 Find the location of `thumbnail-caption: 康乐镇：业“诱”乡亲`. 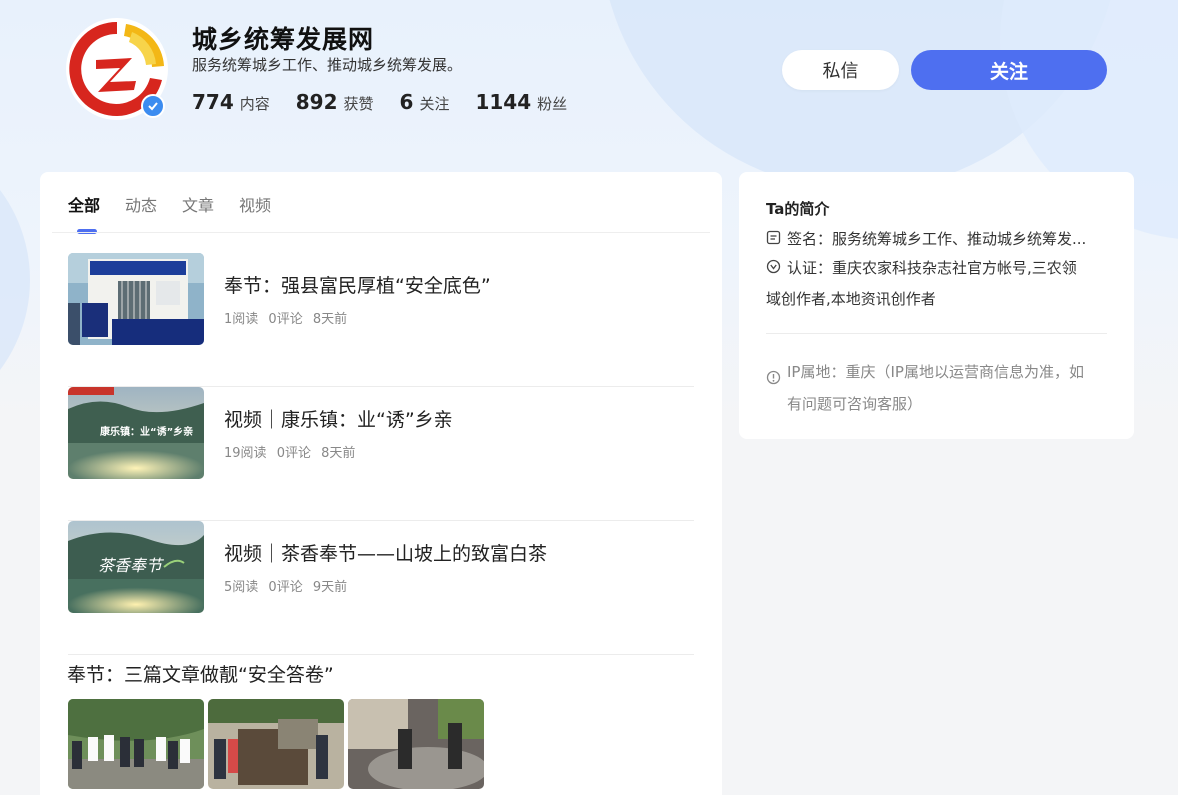

thumbnail-caption: 康乐镇：业“诱”乡亲 is located at coordinates (146, 431).